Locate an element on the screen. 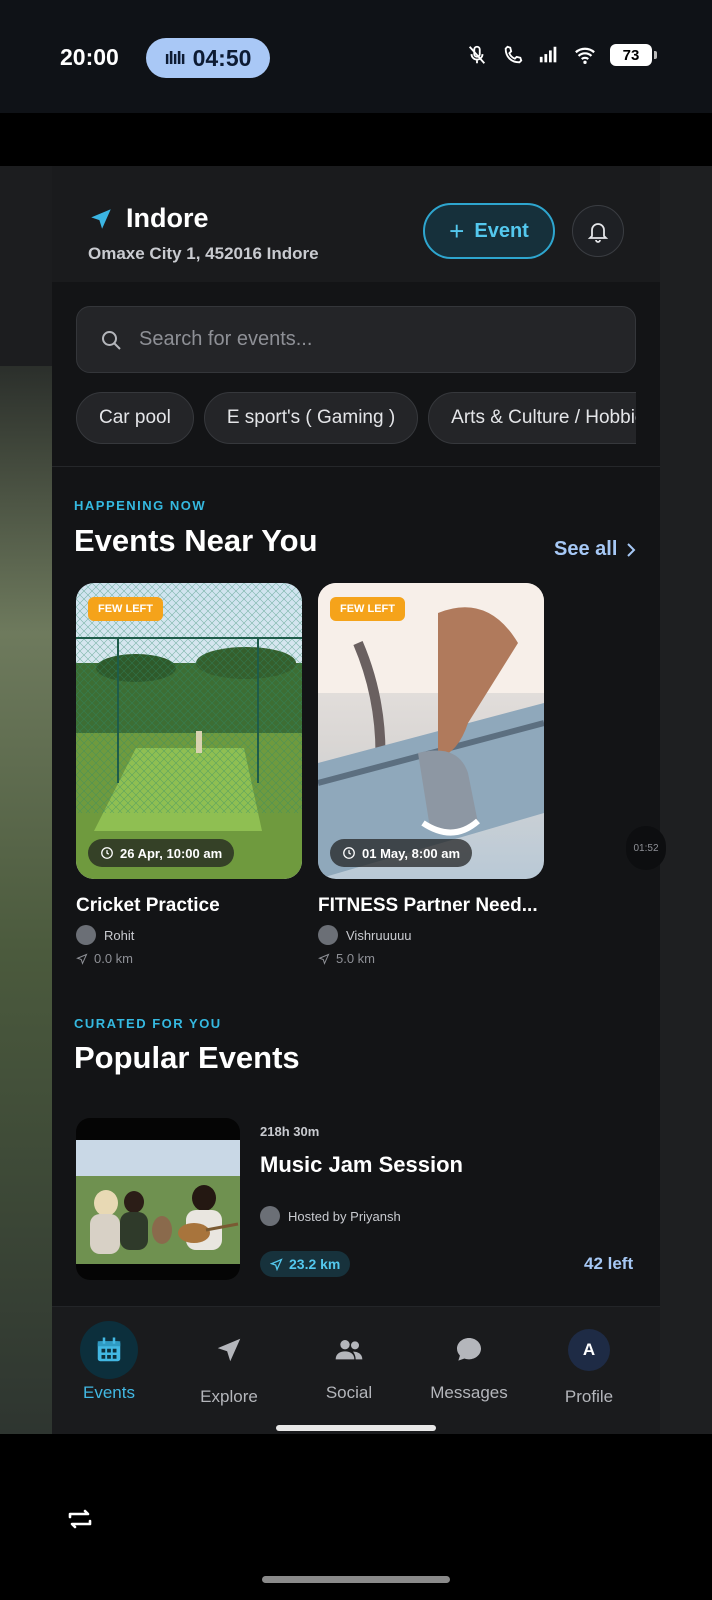  background-edge is located at coordinates (26, 900).